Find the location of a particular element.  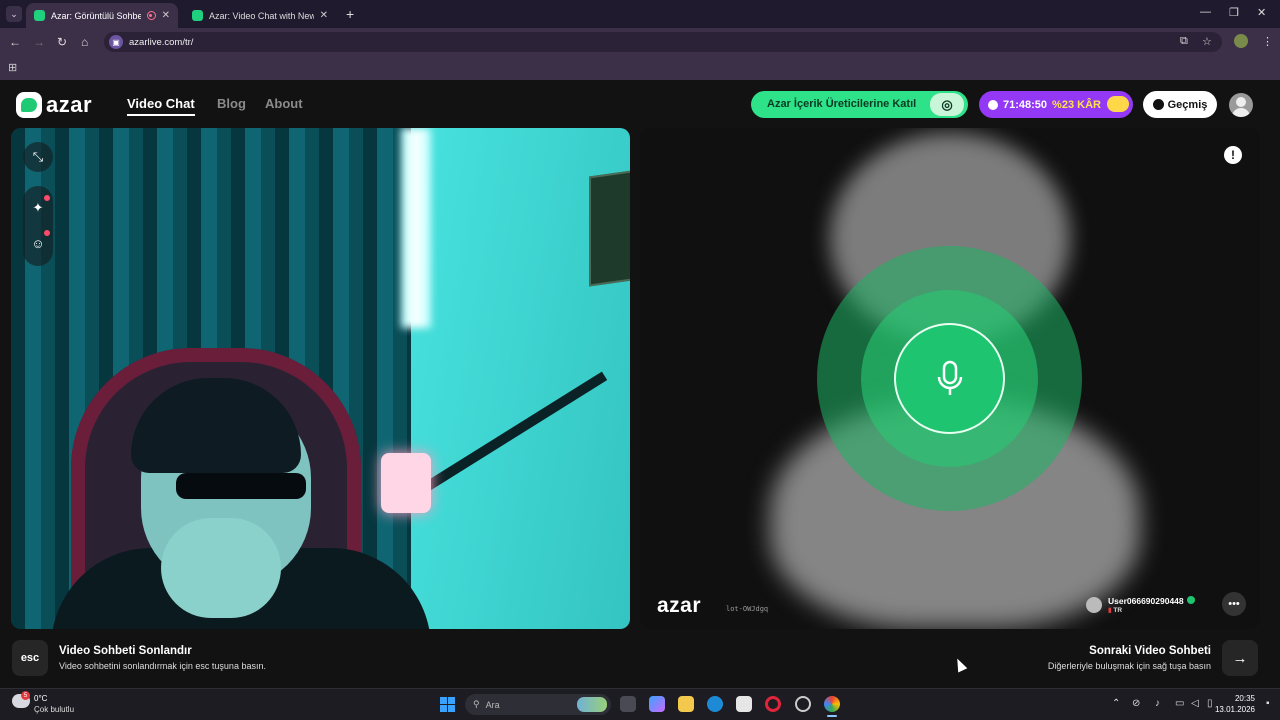

profile-icon is located at coordinates (1241, 41).